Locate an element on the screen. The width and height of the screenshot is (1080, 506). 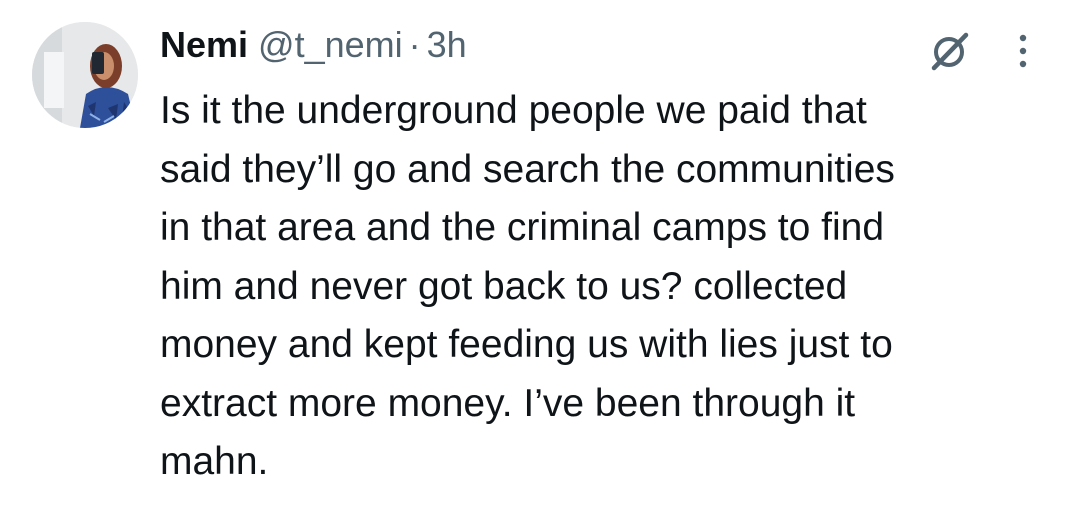
tweet-text-line: him and never got back to us? collected is located at coordinates (504, 286).